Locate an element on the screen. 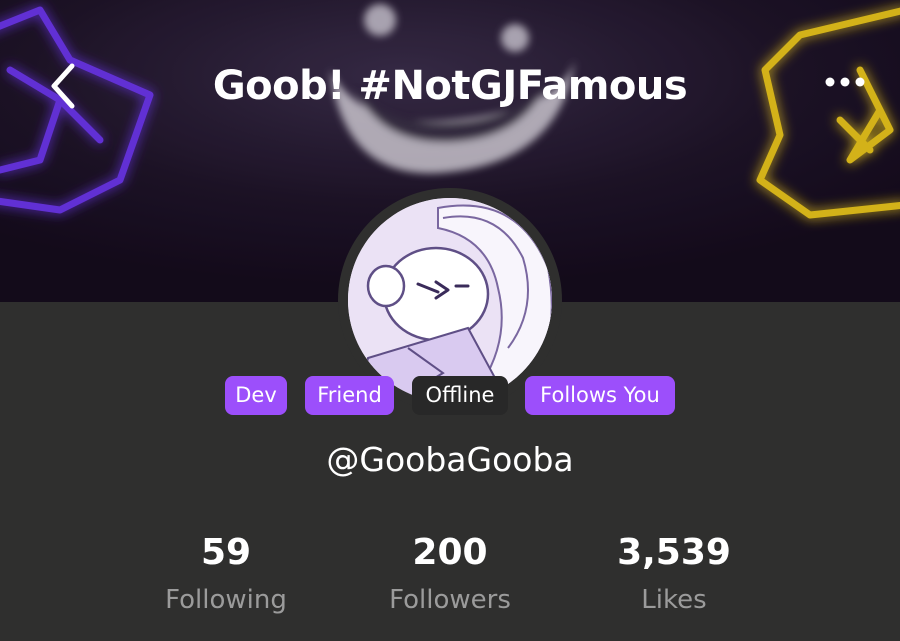 The height and width of the screenshot is (641, 900). stat-likes: 3,539 Likes is located at coordinates (674, 575).